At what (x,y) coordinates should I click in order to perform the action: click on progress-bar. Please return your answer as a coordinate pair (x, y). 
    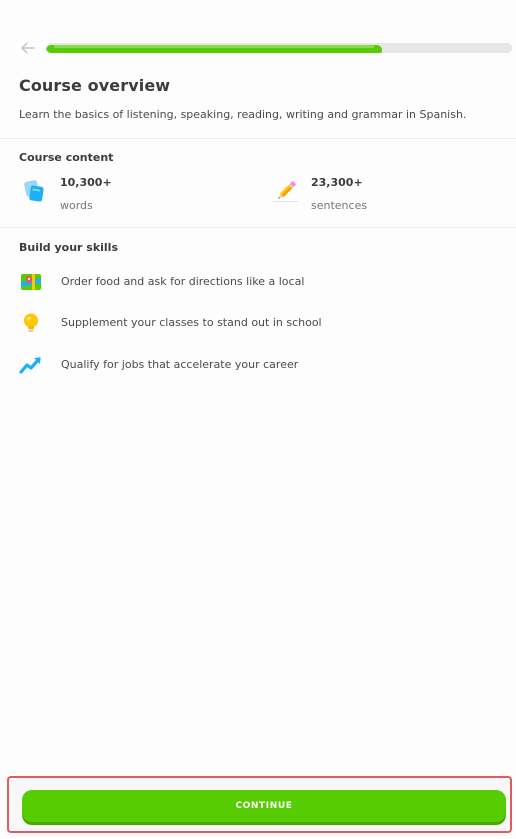
    Looking at the image, I should click on (279, 48).